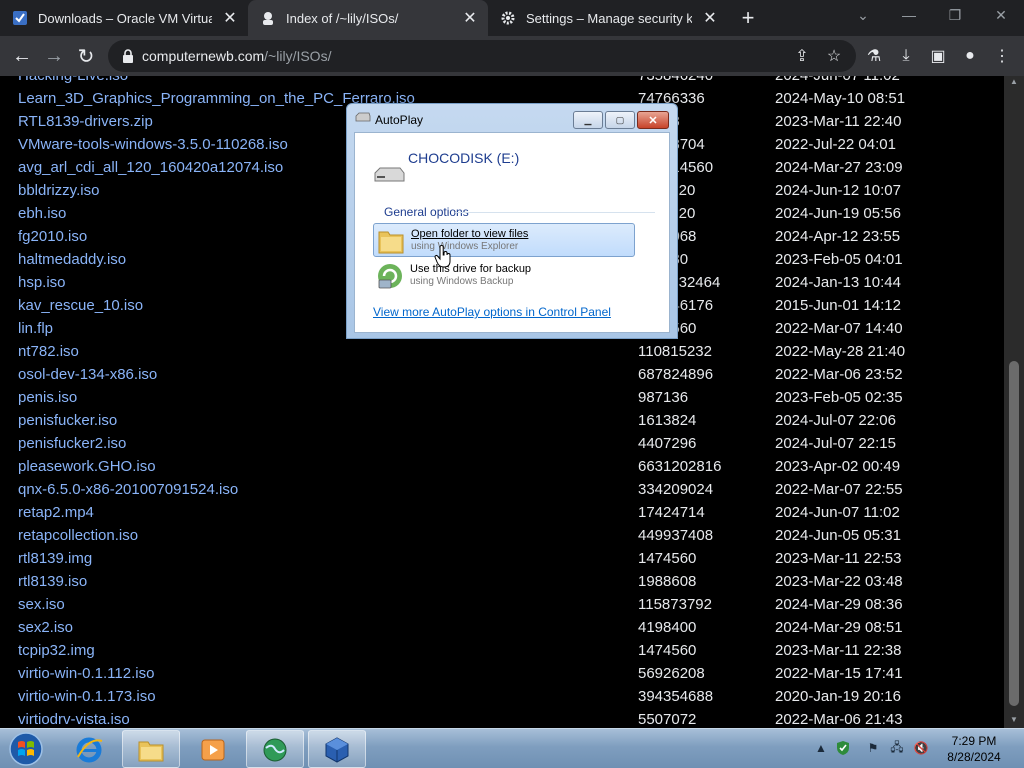  Describe the element at coordinates (588, 120) in the screenshot. I see `dialog-minimize-button: ▁` at that location.